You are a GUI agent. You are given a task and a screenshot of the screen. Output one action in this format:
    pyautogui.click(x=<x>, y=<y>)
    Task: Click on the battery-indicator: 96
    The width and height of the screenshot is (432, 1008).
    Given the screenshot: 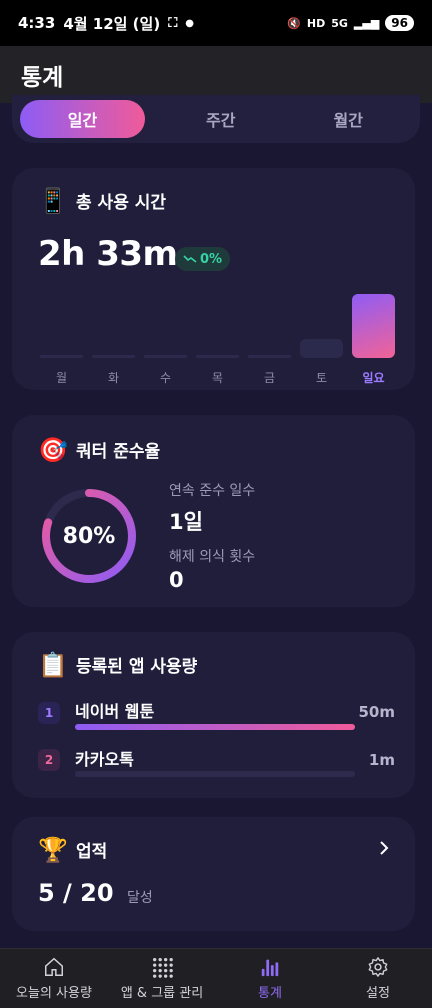 What is the action you would take?
    pyautogui.click(x=399, y=23)
    